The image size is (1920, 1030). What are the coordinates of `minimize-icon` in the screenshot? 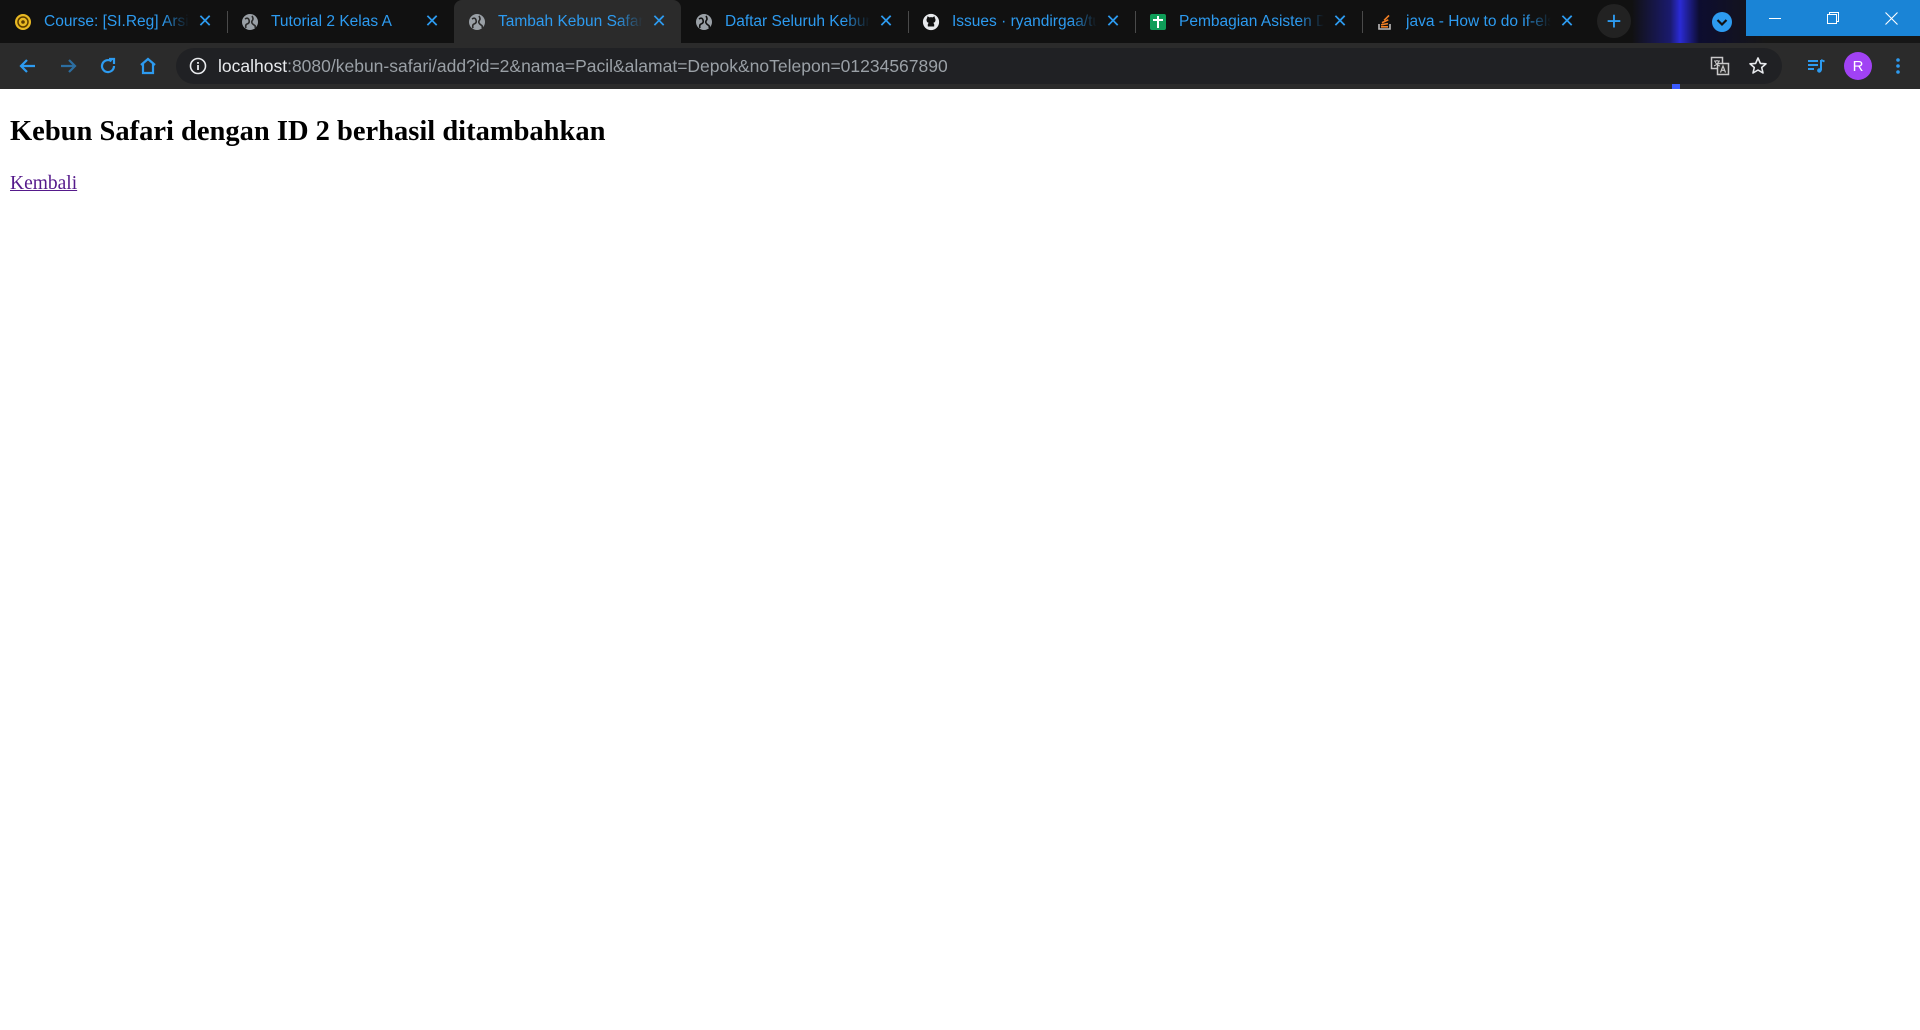 It's located at (1775, 18).